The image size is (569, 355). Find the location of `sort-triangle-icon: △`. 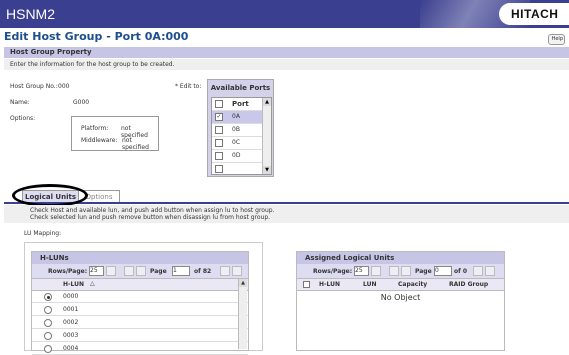

sort-triangle-icon: △ is located at coordinates (92, 283).